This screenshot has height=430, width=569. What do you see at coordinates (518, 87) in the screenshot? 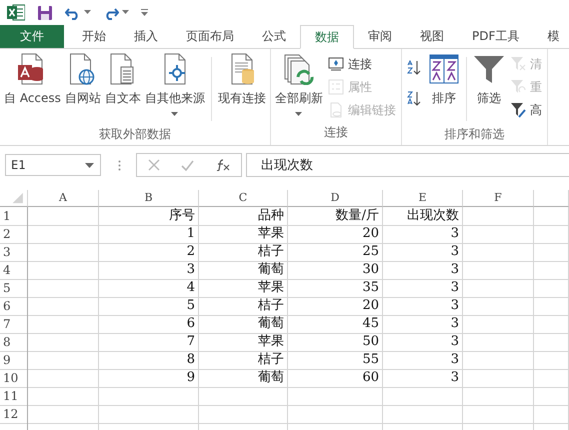
I see `reapply-filter-icon` at bounding box center [518, 87].